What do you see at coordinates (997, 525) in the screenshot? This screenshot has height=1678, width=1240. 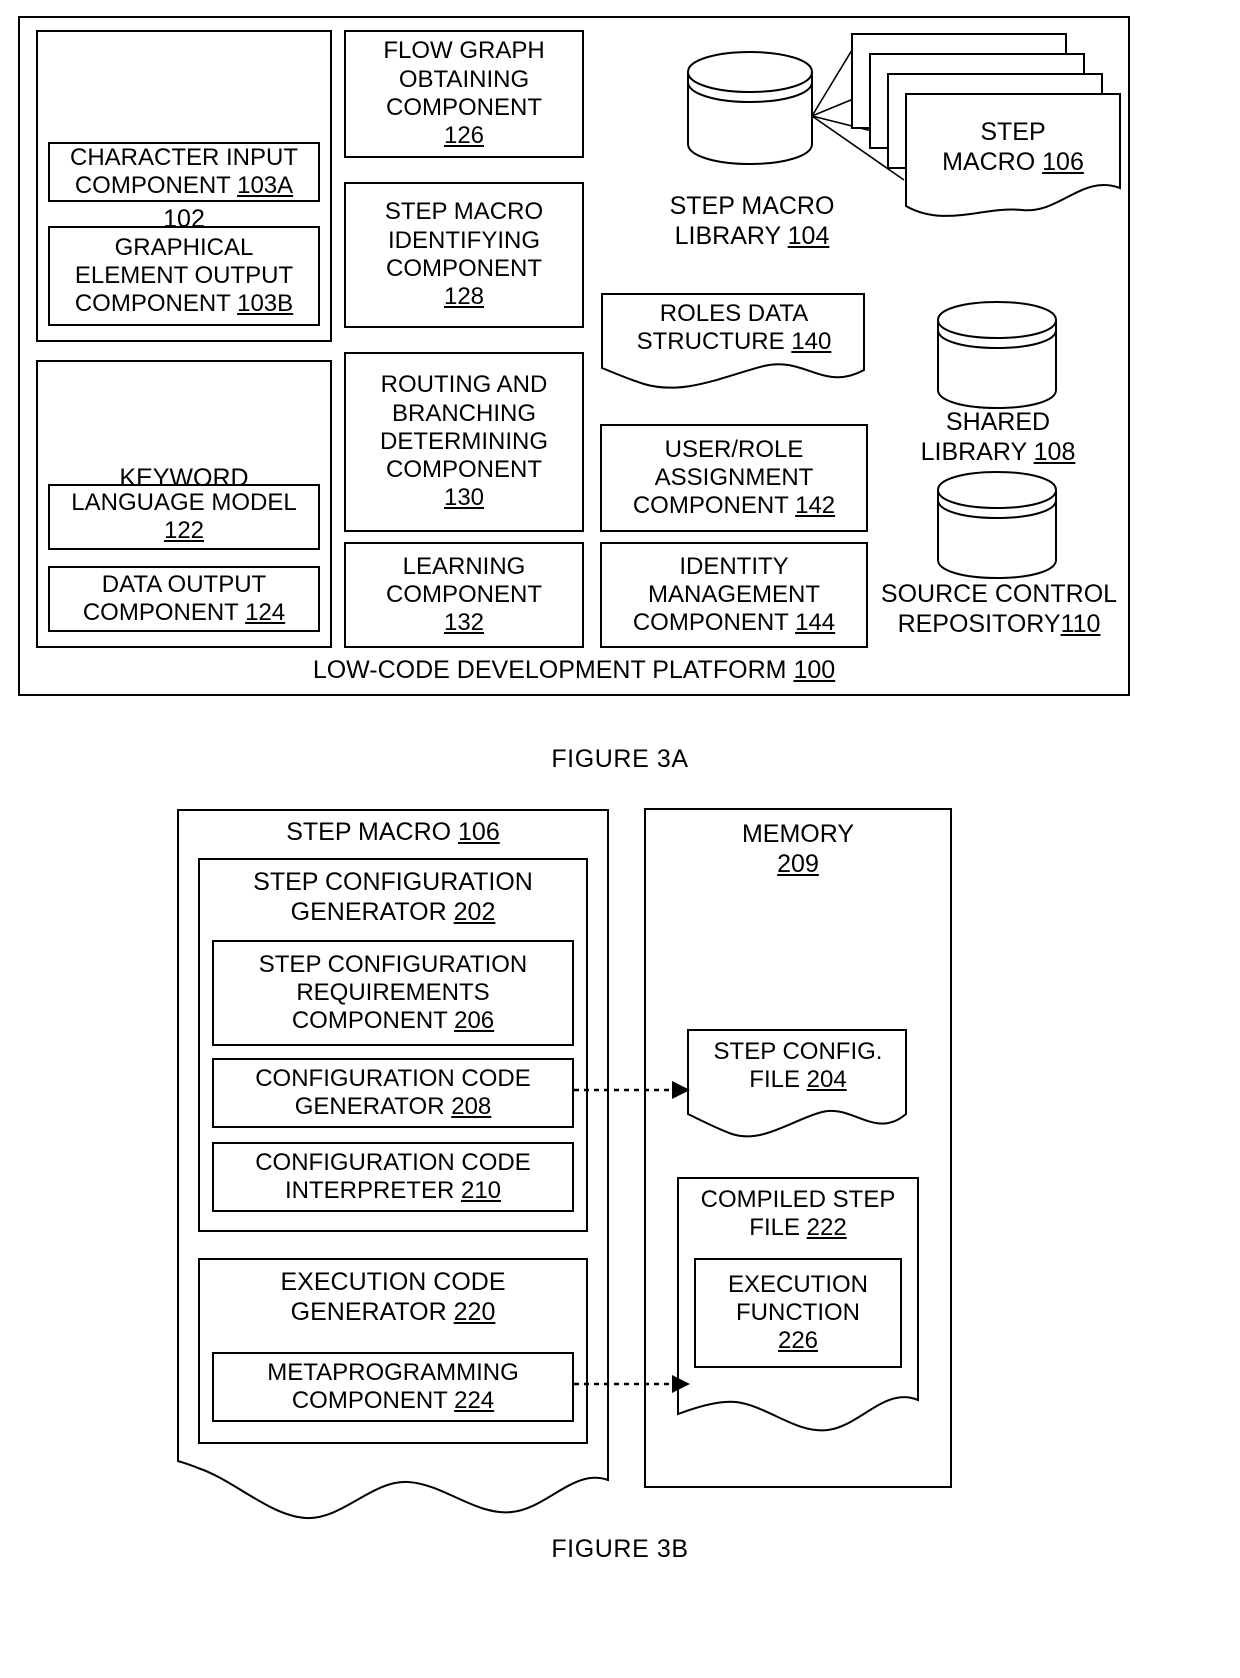 I see `source-control-repository-cylinder-icon` at bounding box center [997, 525].